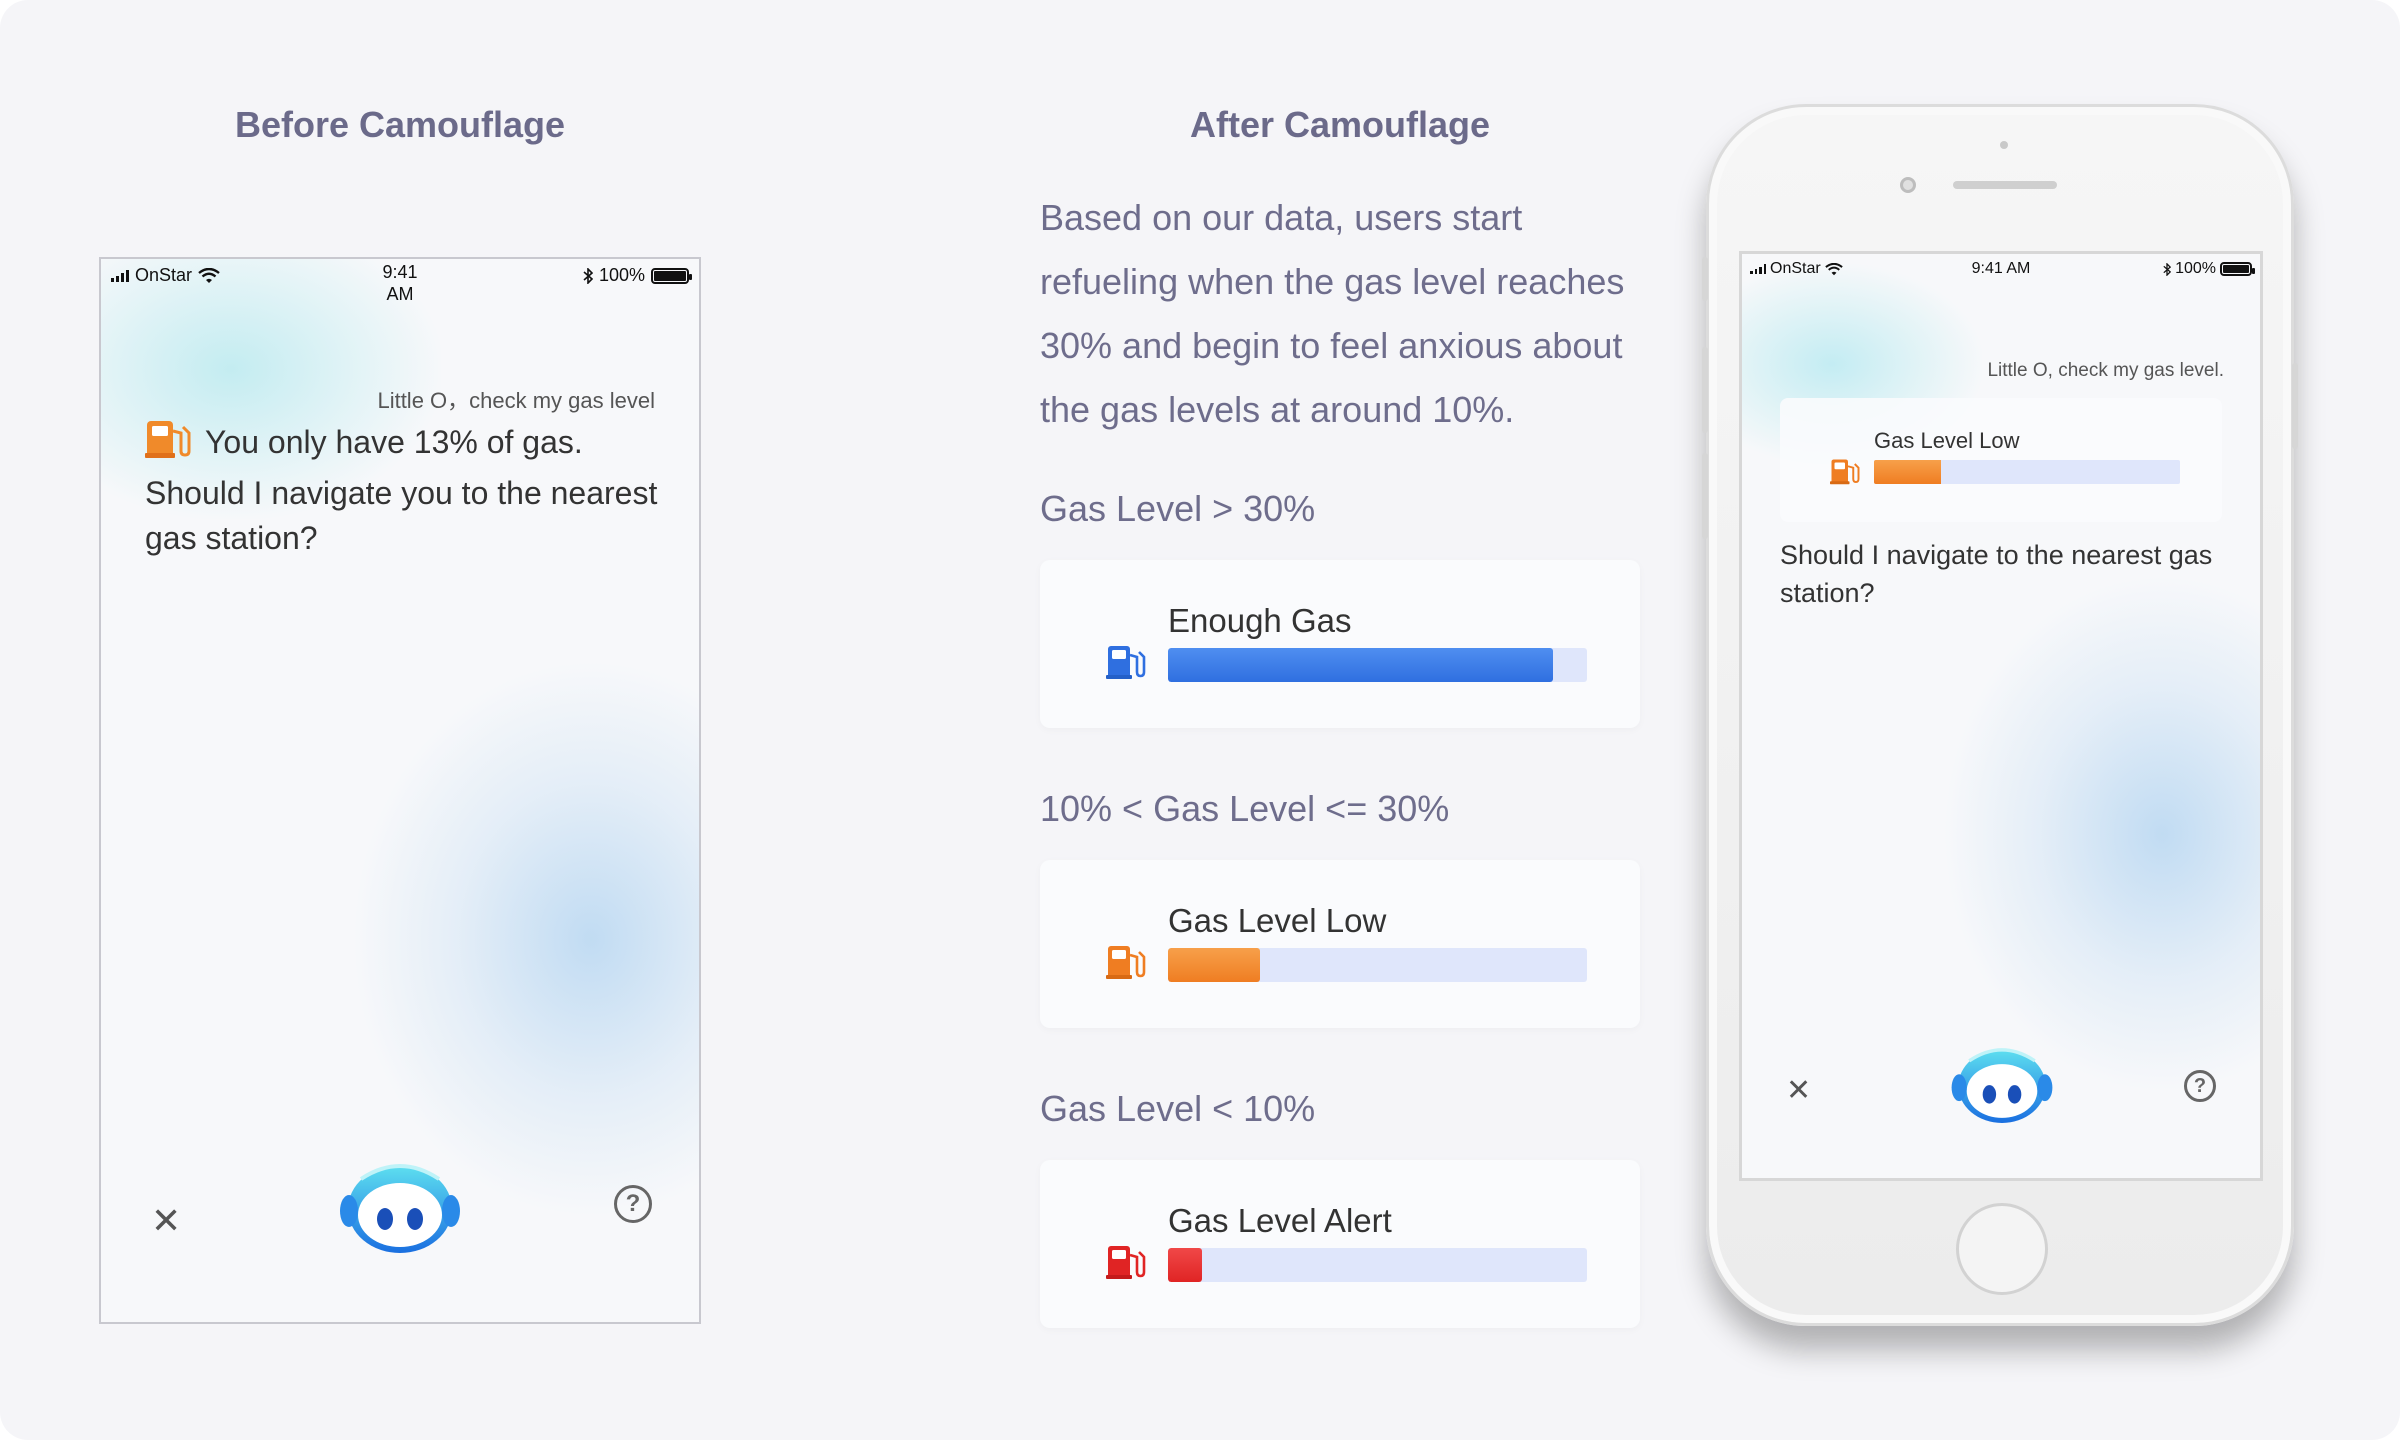  What do you see at coordinates (2105, 370) in the screenshot?
I see `user-query: Little O, check my gas level.` at bounding box center [2105, 370].